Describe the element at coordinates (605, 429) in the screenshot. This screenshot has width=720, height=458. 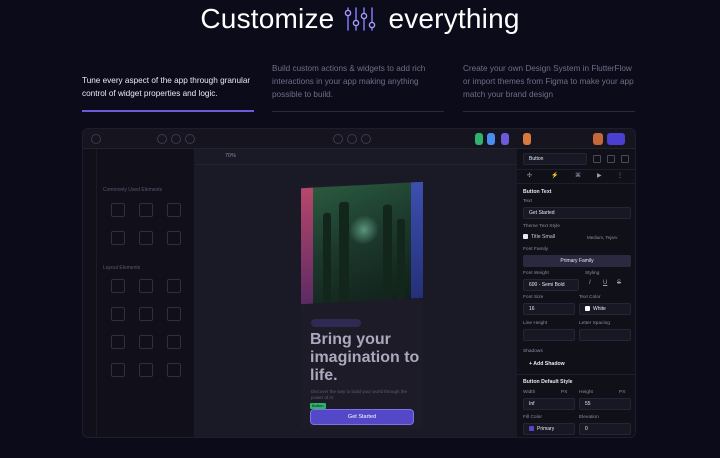
I see `elevation-input: 0` at that location.